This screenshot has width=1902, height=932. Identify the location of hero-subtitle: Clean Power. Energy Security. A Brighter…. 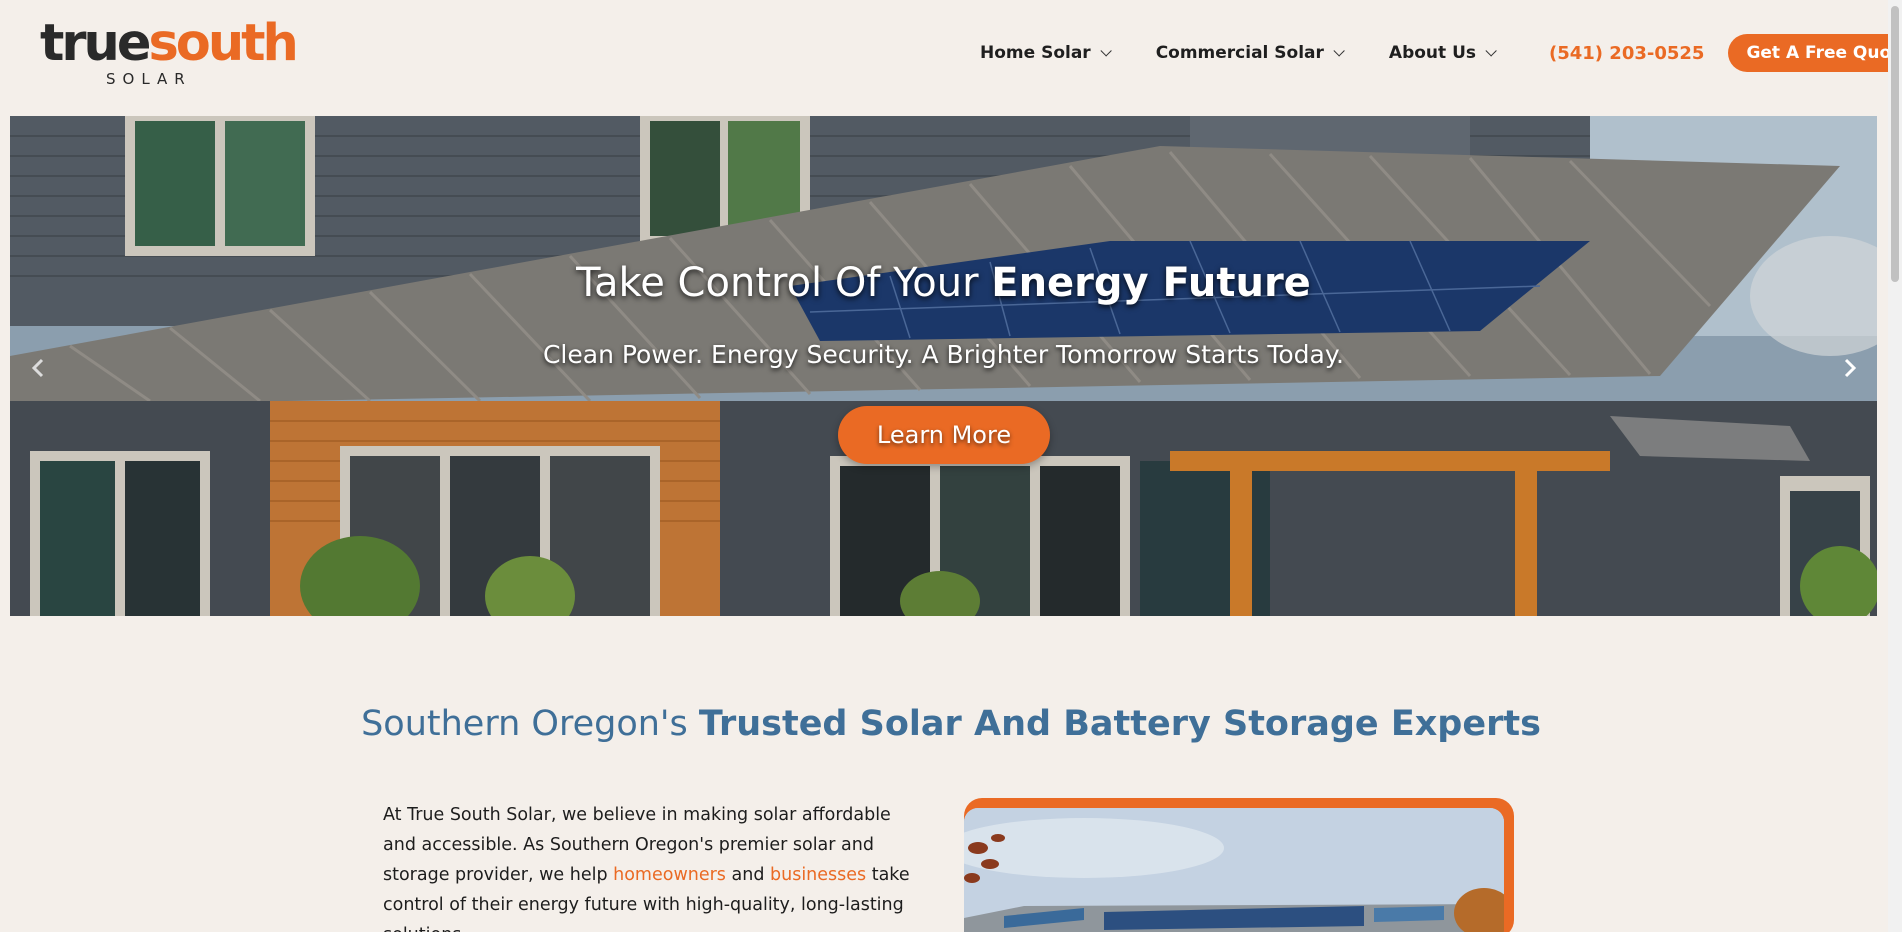
(943, 354).